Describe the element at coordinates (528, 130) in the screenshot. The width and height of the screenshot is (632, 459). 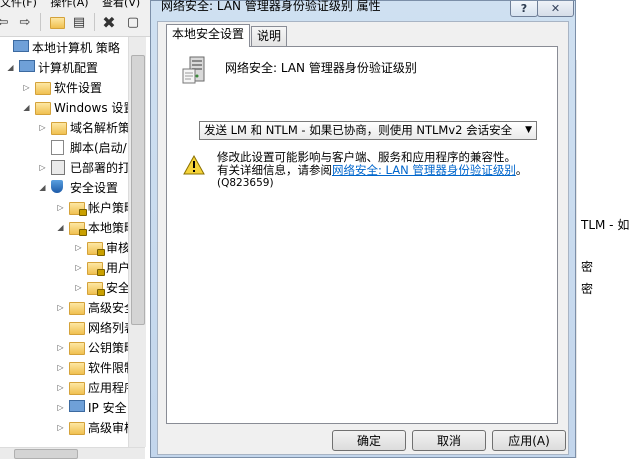
I see `chevron-down-icon: ▼` at that location.